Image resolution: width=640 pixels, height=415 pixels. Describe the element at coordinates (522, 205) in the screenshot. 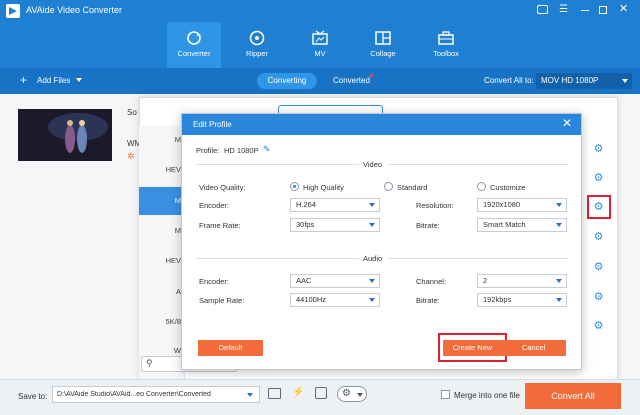

I see `resolution-select: 1920x1080` at that location.